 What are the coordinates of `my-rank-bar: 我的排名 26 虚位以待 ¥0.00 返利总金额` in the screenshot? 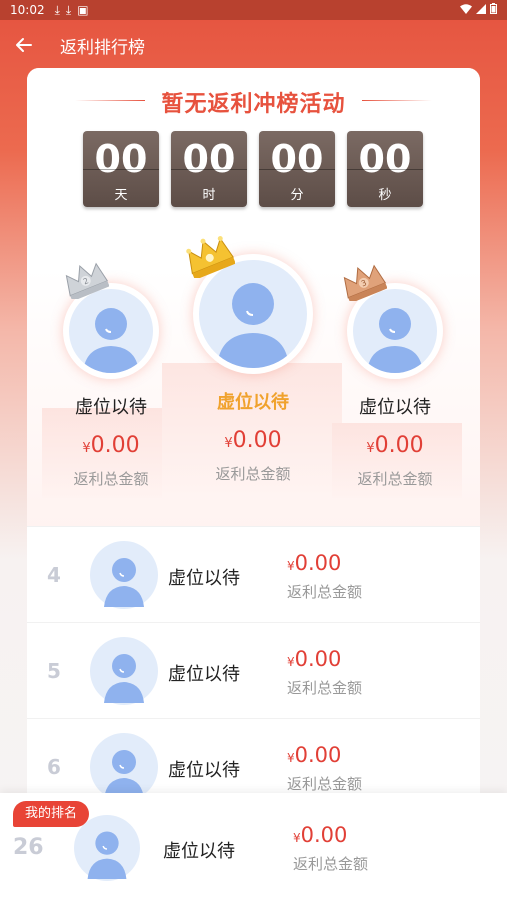 It's located at (253, 847).